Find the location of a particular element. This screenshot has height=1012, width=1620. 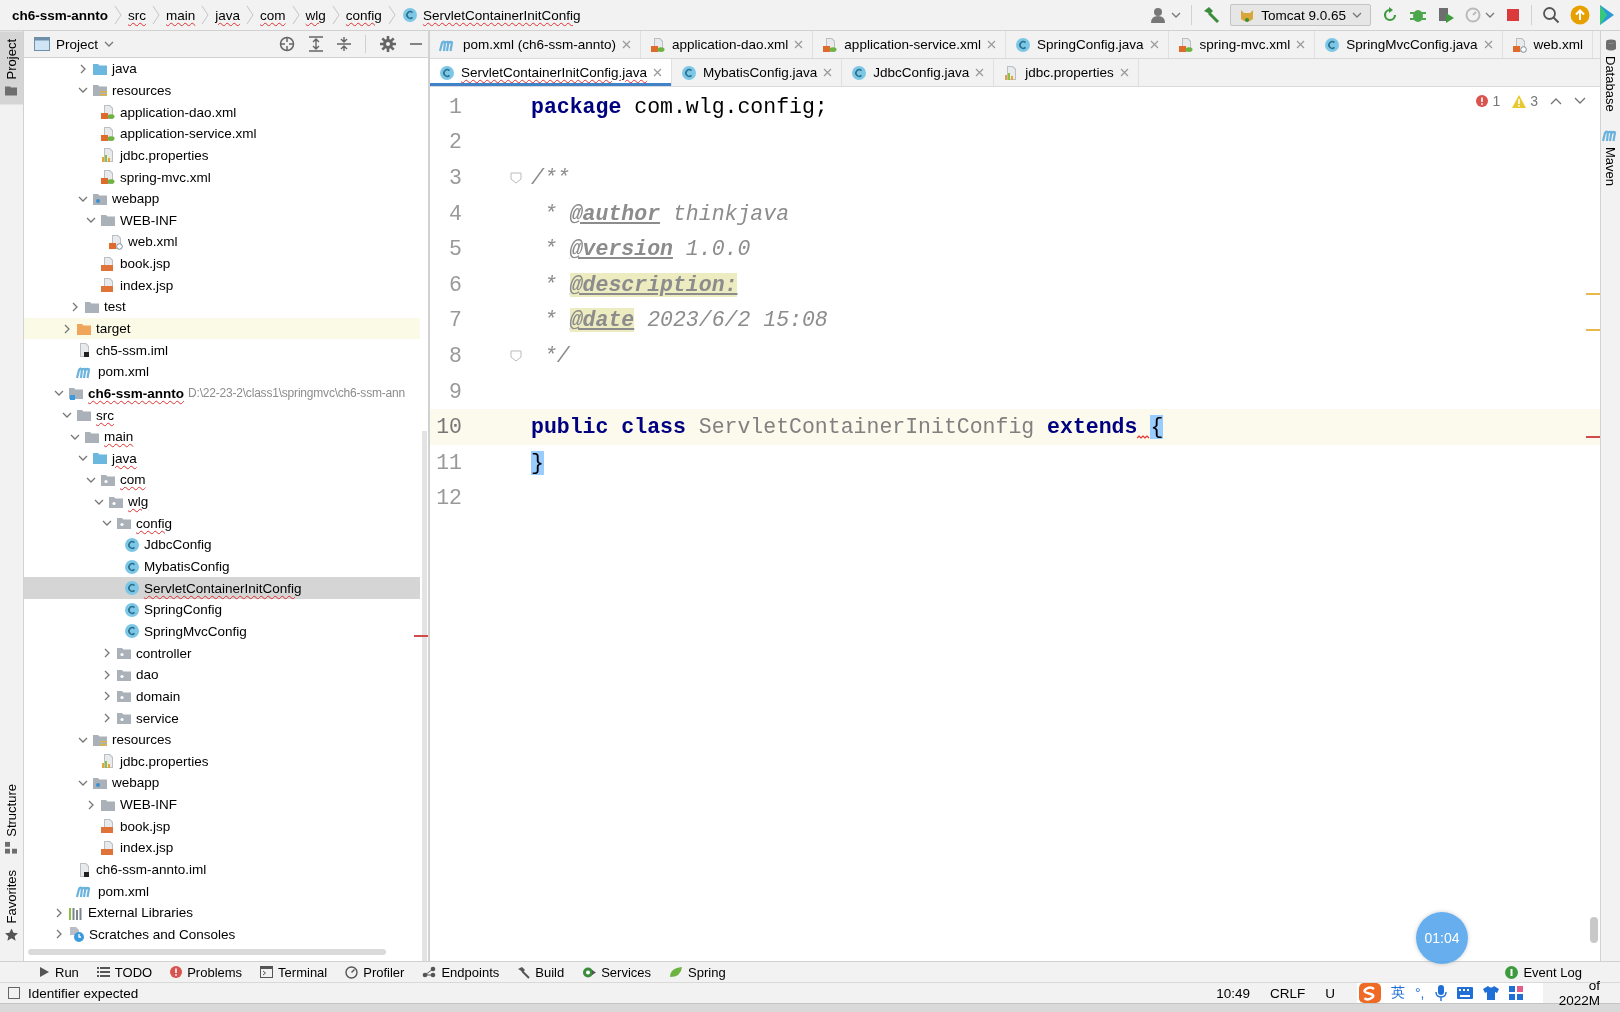

tree-item: test is located at coordinates (222, 307).